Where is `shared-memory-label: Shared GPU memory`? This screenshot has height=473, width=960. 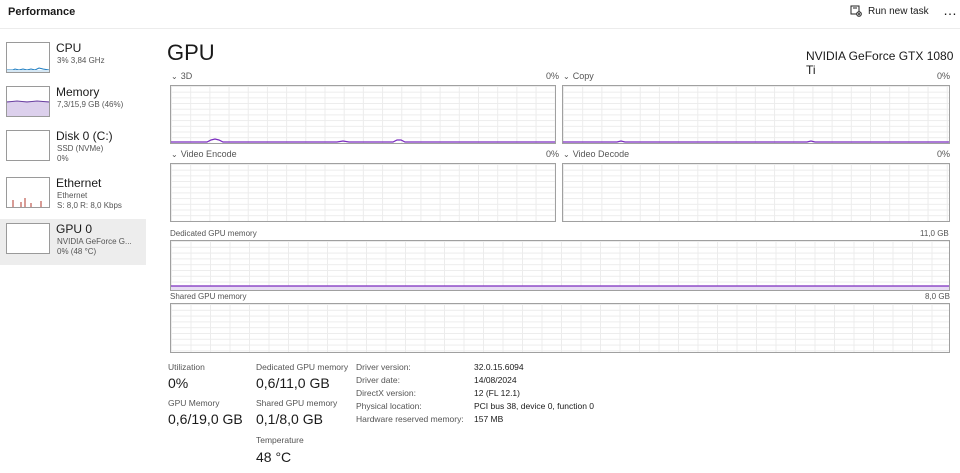
shared-memory-label: Shared GPU memory is located at coordinates (297, 403).